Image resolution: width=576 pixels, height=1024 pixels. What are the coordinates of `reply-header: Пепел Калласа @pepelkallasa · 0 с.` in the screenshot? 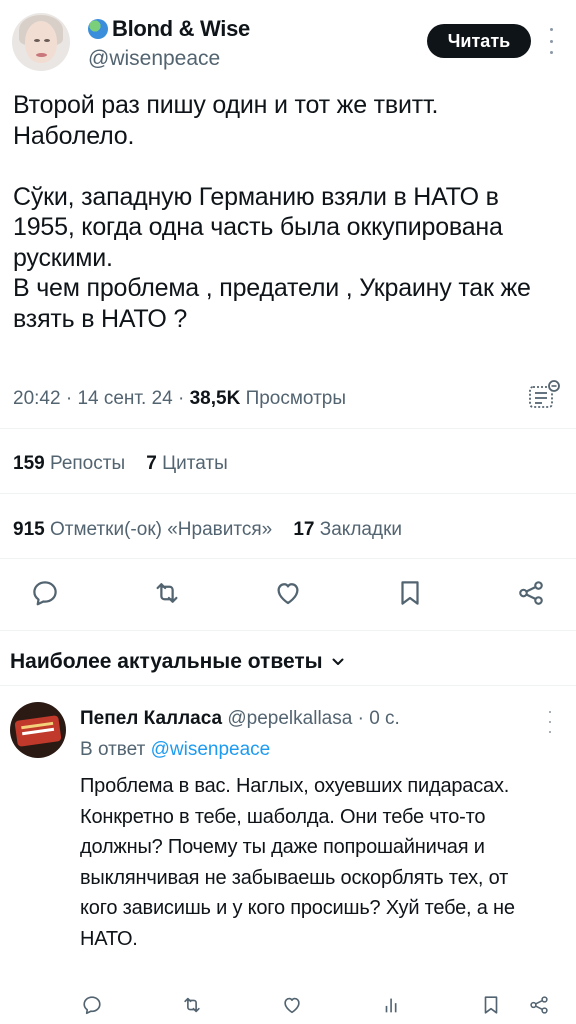 It's located at (240, 719).